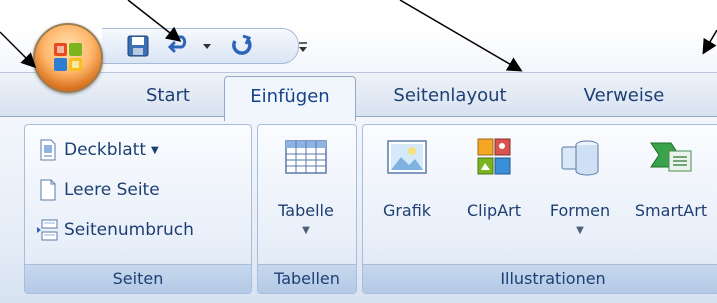 The height and width of the screenshot is (303, 717). Describe the element at coordinates (303, 47) in the screenshot. I see `customize-qat-icon` at that location.